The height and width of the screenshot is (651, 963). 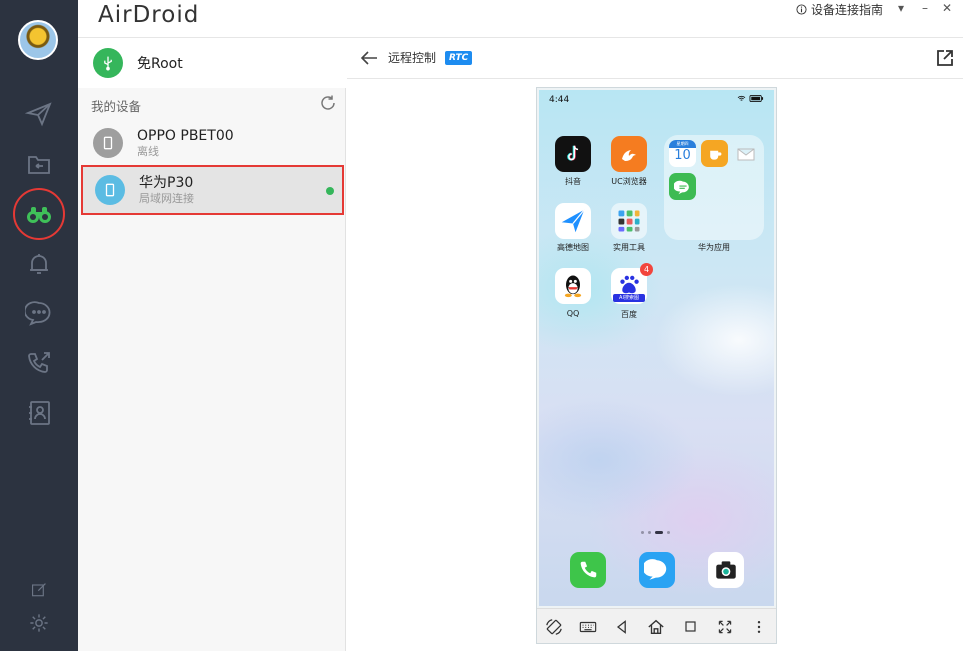 What do you see at coordinates (714, 187) in the screenshot?
I see `huawei-apps-folder: 星期四 10` at bounding box center [714, 187].